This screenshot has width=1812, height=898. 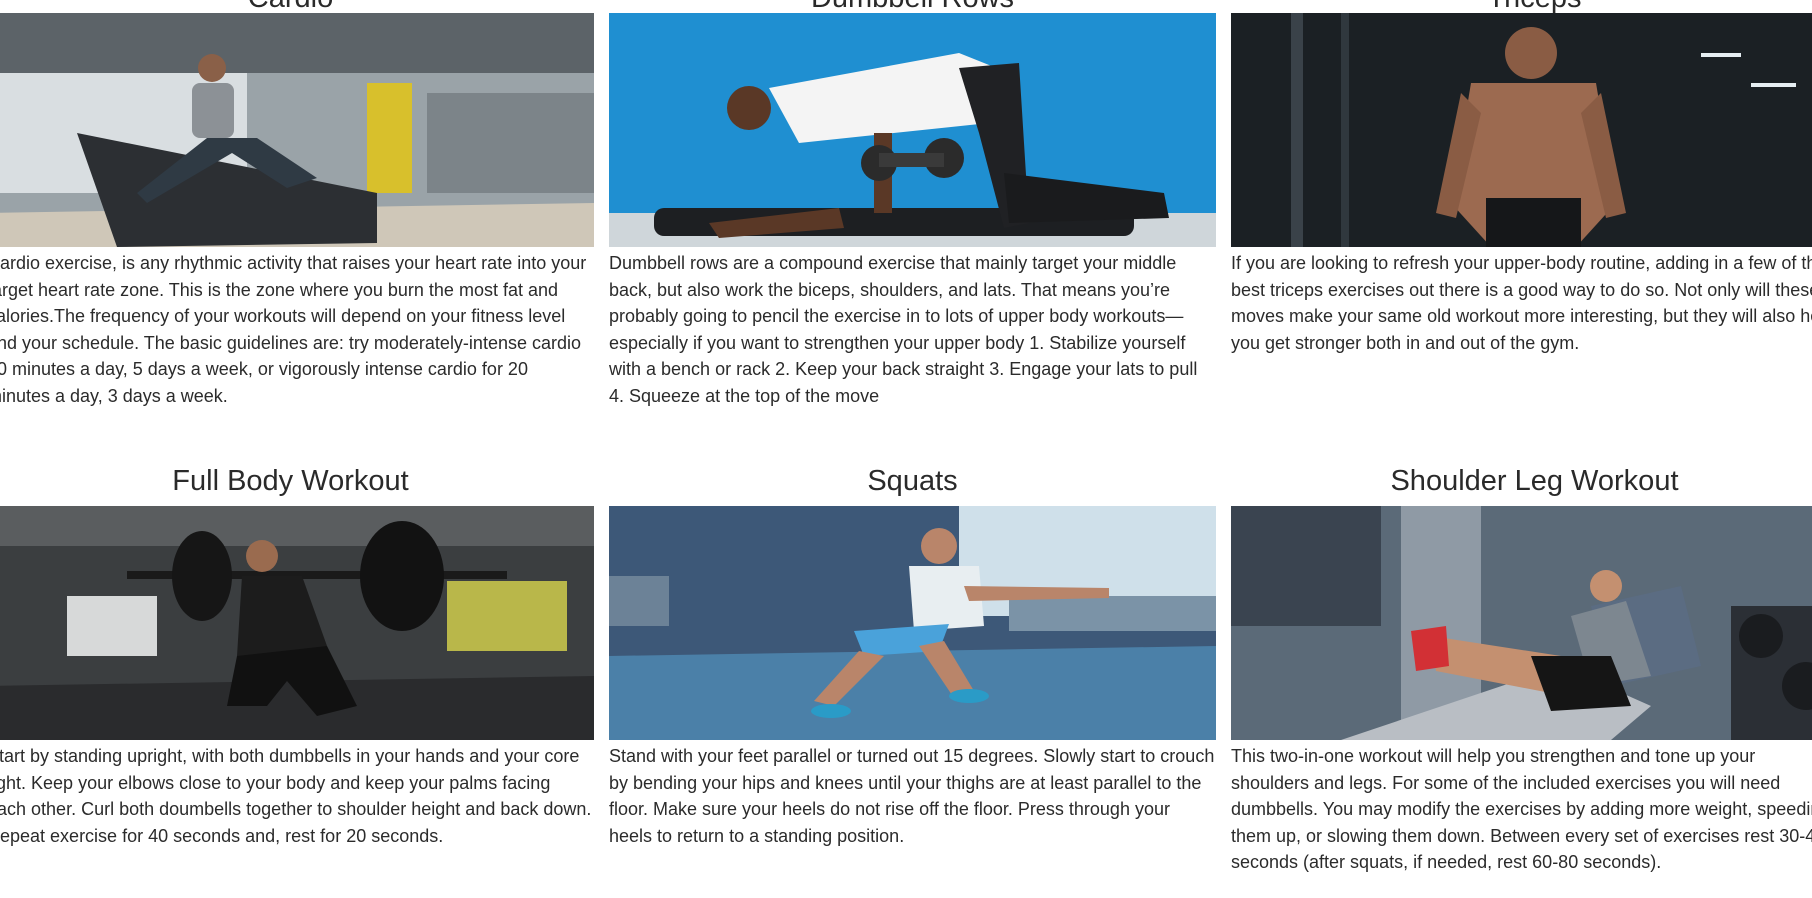 I want to click on card-title: Cardio, so click(x=297, y=6).